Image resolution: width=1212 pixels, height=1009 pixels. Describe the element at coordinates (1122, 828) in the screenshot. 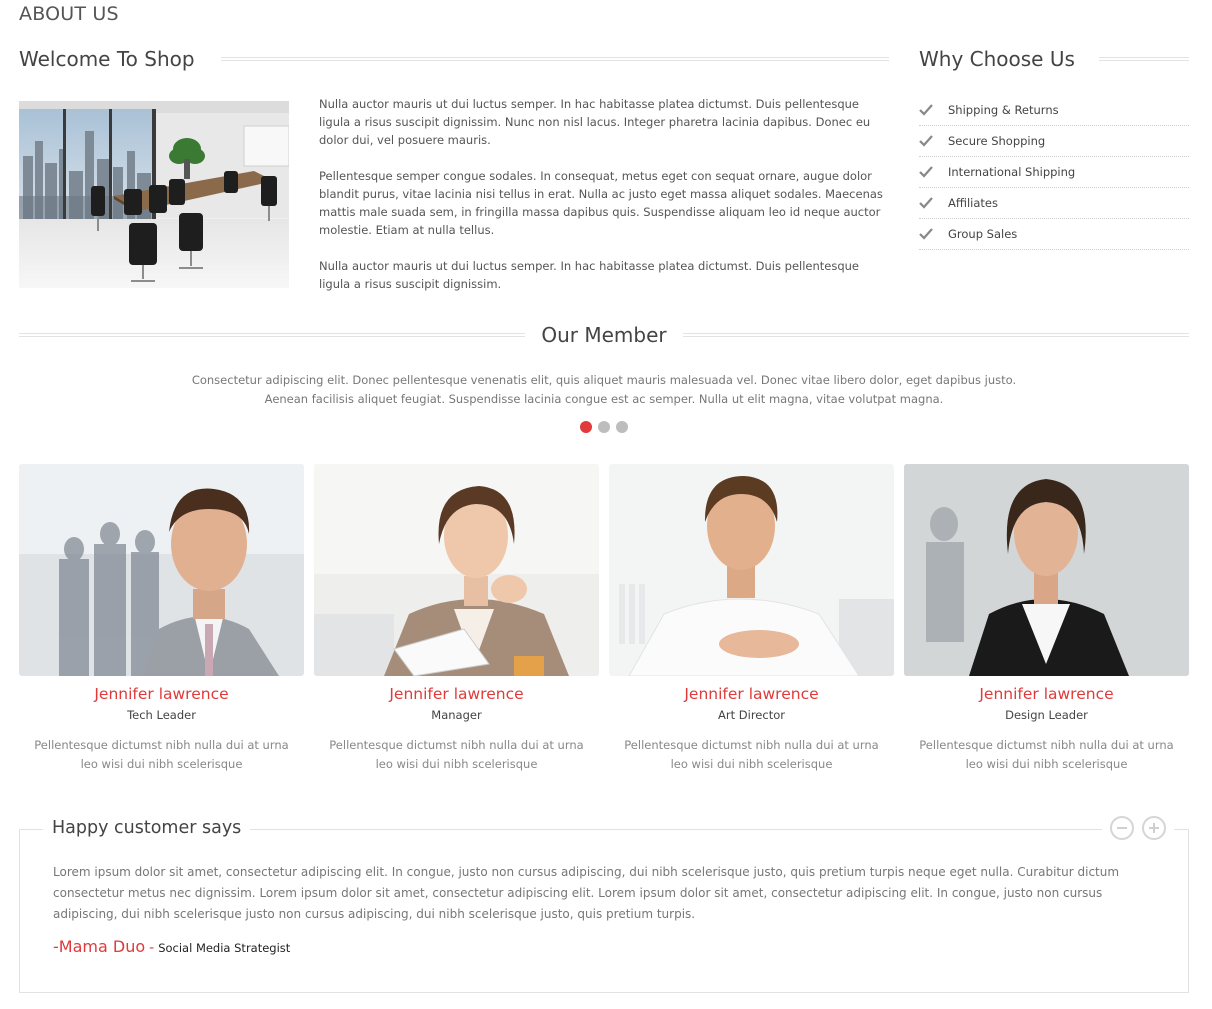

I see `minus-circle-icon` at that location.